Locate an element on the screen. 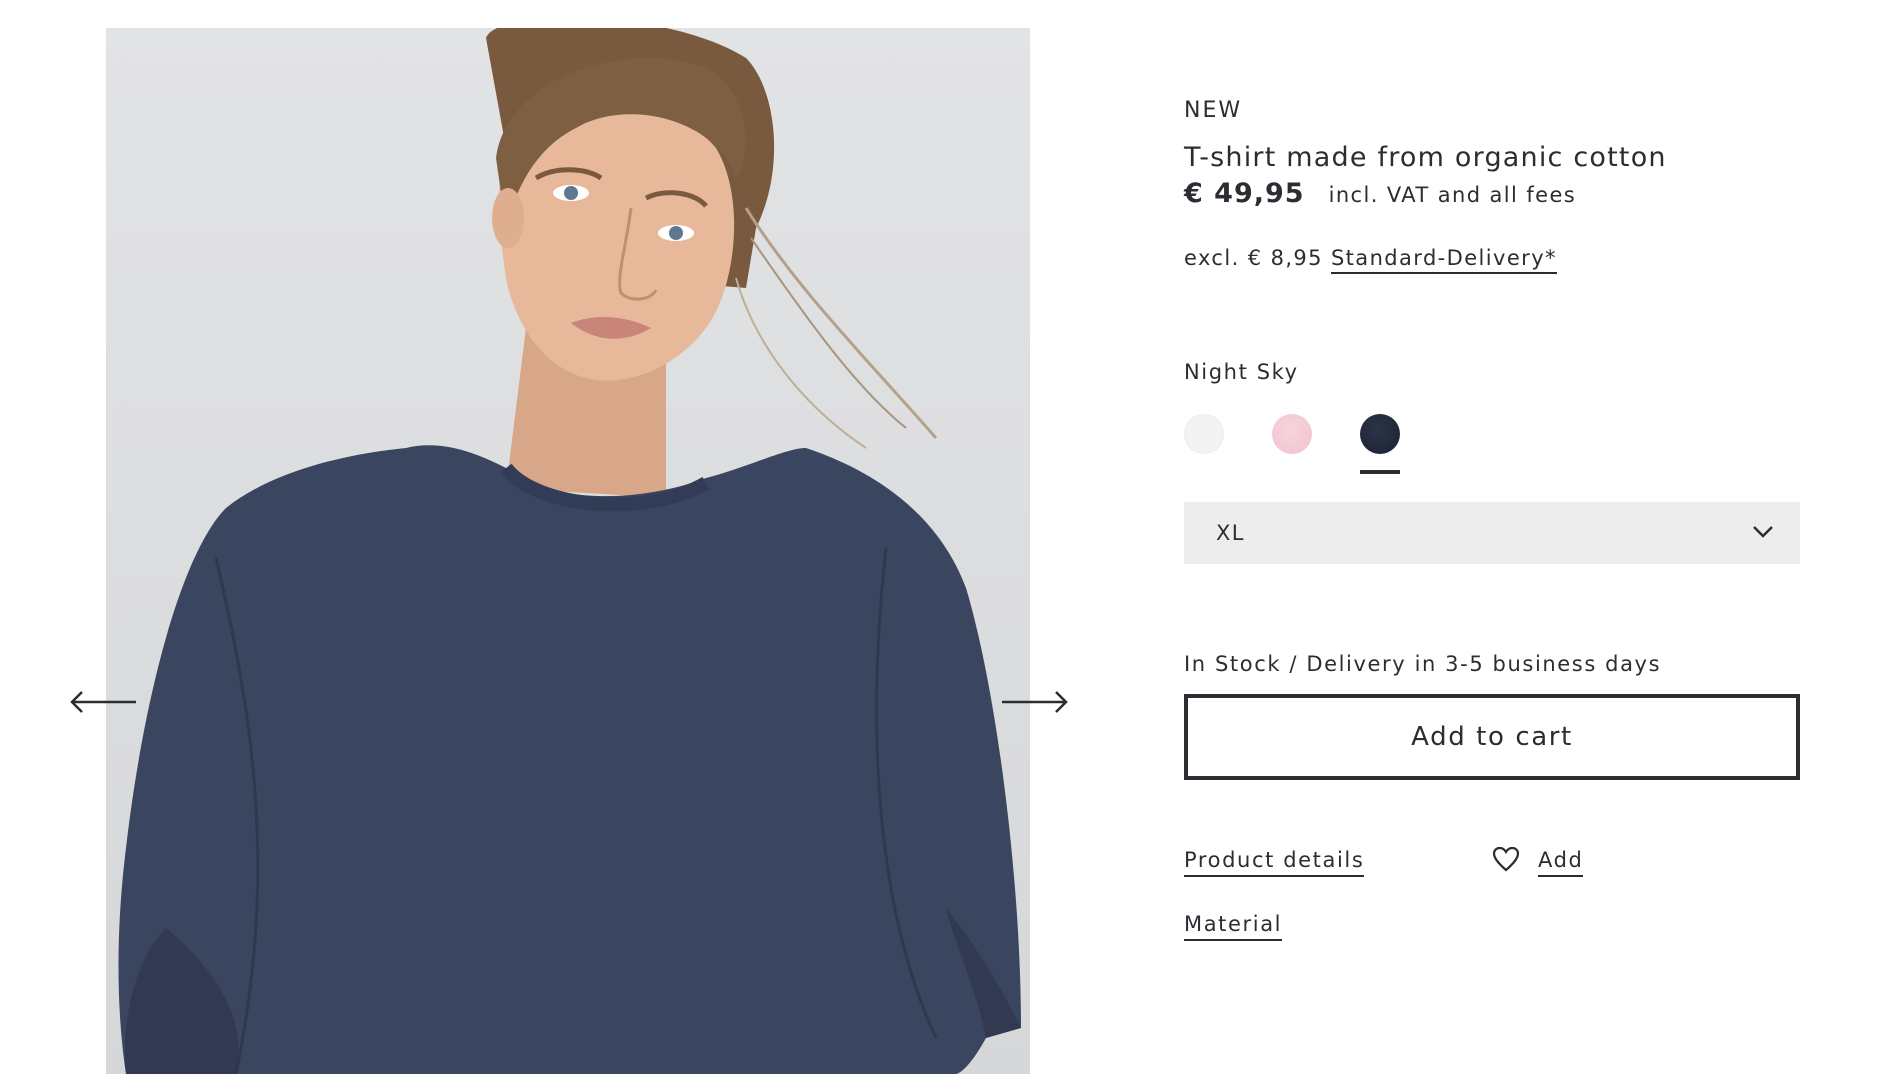  size-value: XL is located at coordinates (1230, 533).